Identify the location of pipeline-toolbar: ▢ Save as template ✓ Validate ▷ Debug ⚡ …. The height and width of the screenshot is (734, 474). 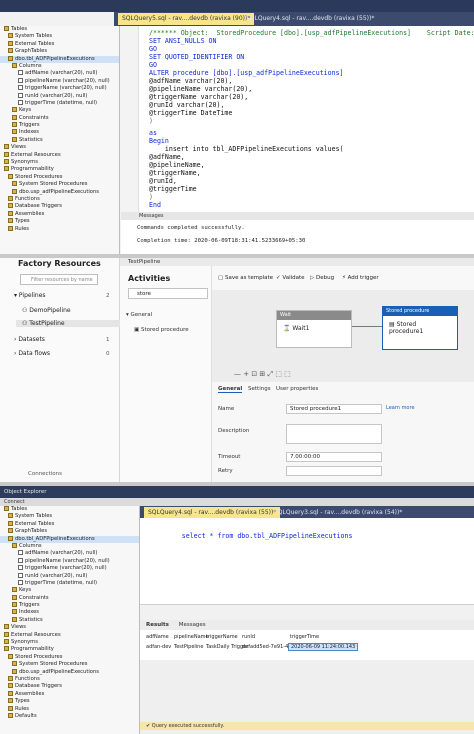
(343, 278).